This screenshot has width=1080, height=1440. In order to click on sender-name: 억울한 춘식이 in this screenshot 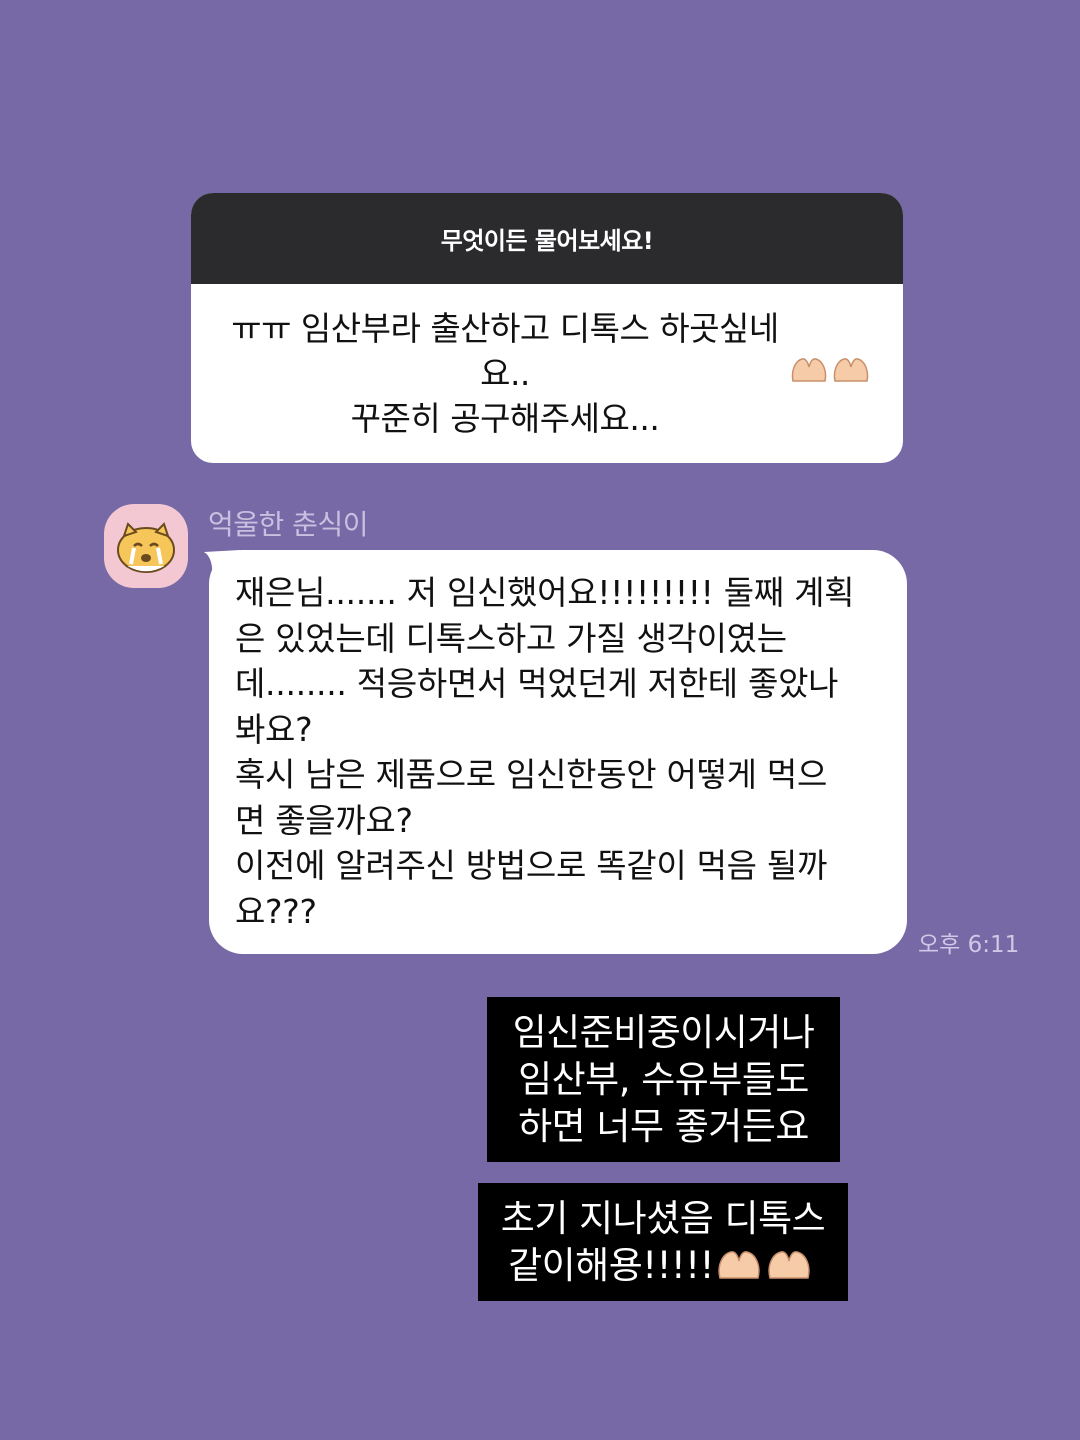, I will do `click(288, 524)`.